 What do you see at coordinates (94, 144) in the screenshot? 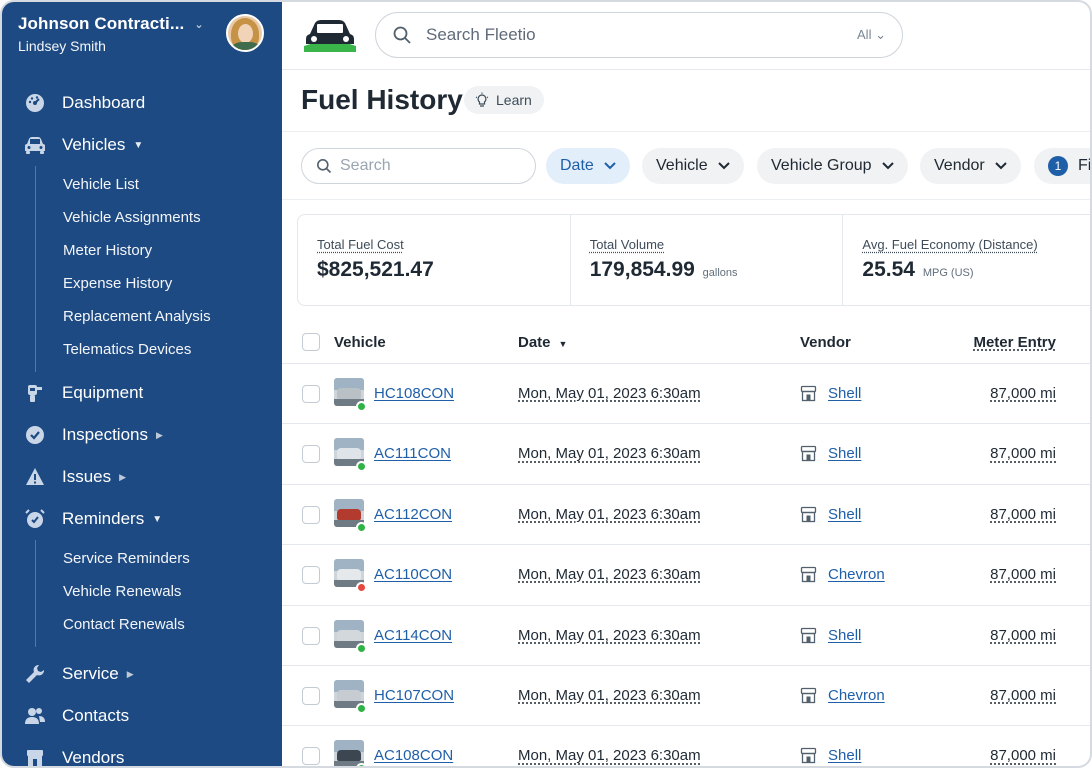
I see `sidebar-item-label: Vehicles` at bounding box center [94, 144].